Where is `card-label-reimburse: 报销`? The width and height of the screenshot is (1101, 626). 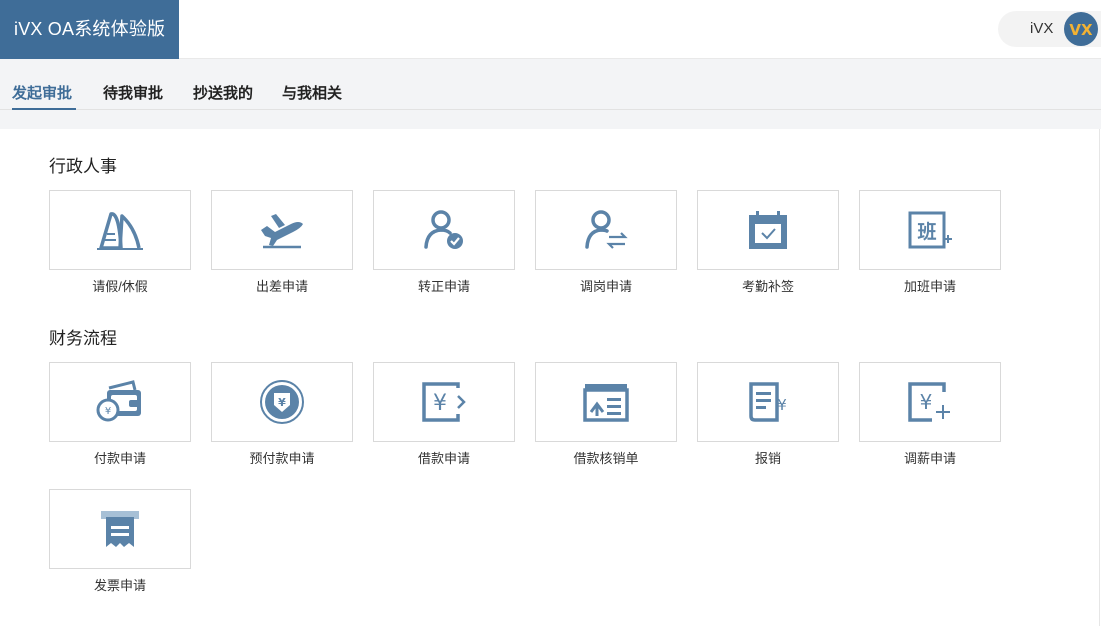 card-label-reimburse: 报销 is located at coordinates (767, 458).